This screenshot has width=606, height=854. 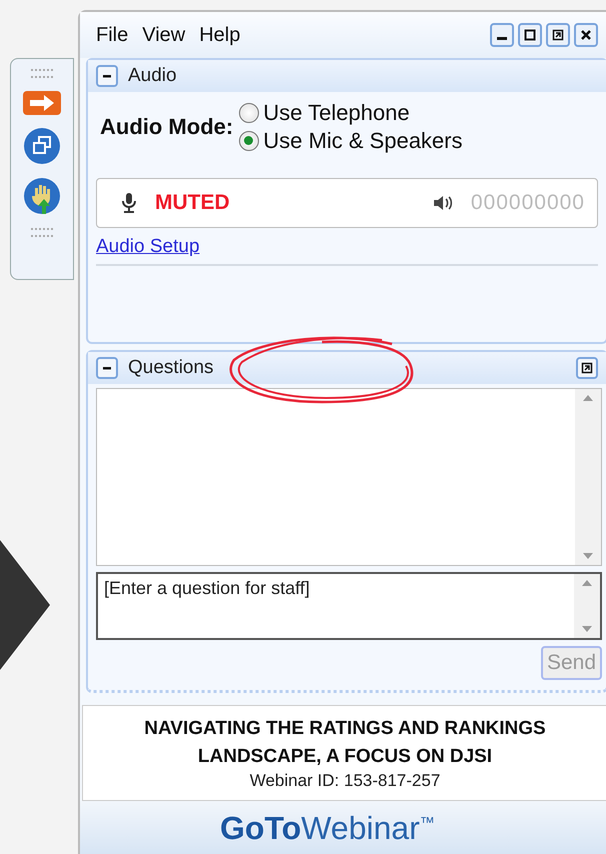 What do you see at coordinates (349, 606) in the screenshot?
I see `question-input: [Enter a question for staff]` at bounding box center [349, 606].